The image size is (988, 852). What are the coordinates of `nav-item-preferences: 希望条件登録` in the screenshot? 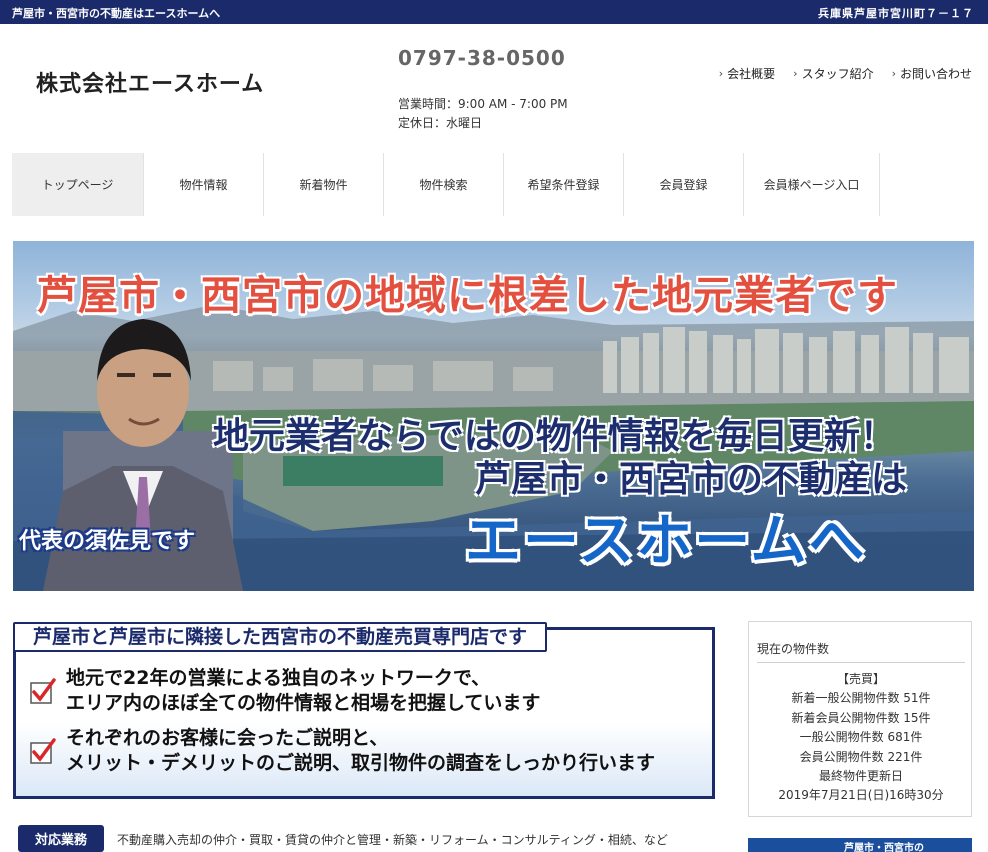 It's located at (564, 184).